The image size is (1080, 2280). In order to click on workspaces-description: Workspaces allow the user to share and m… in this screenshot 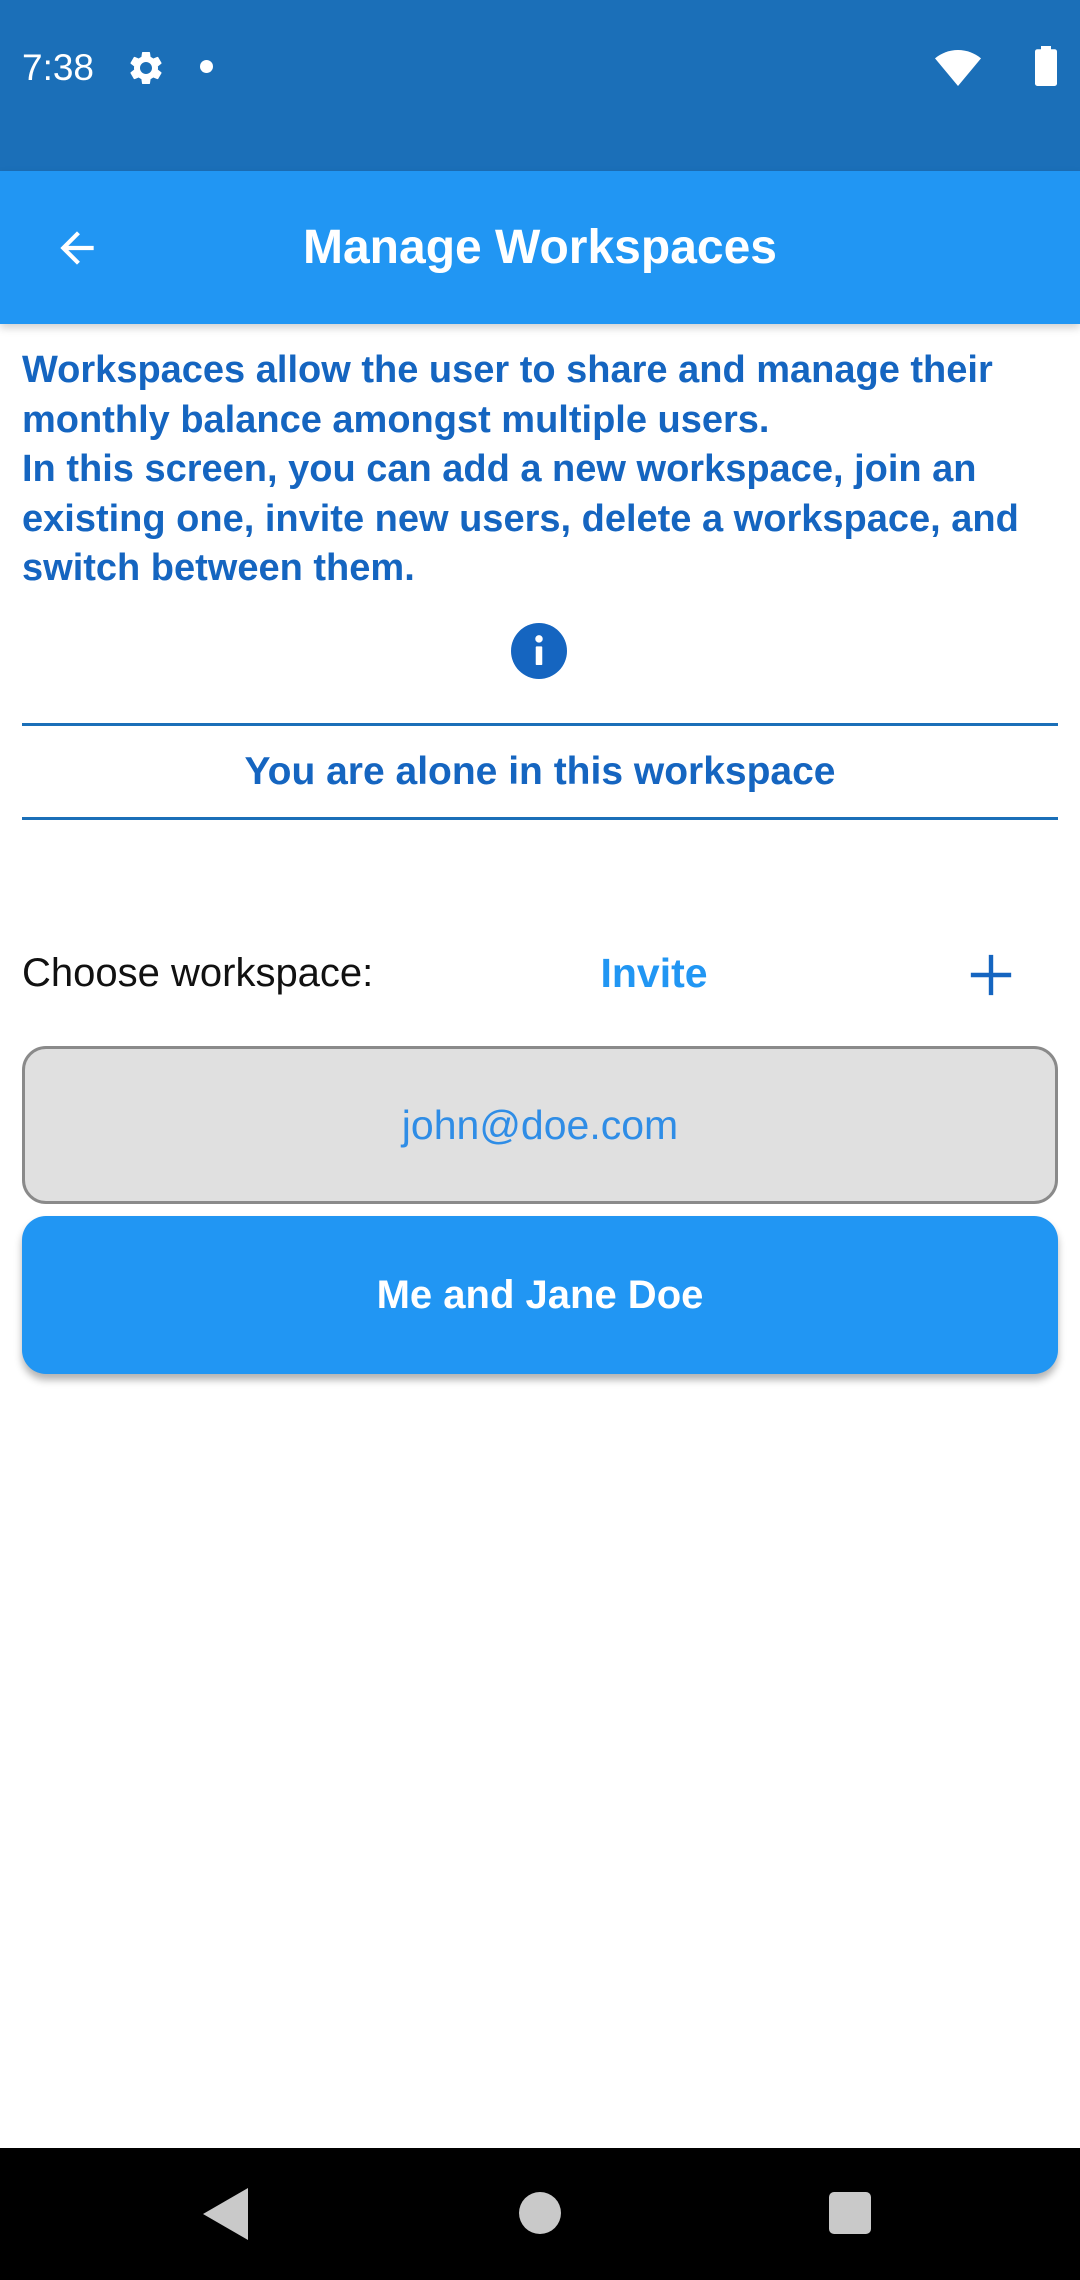, I will do `click(520, 469)`.